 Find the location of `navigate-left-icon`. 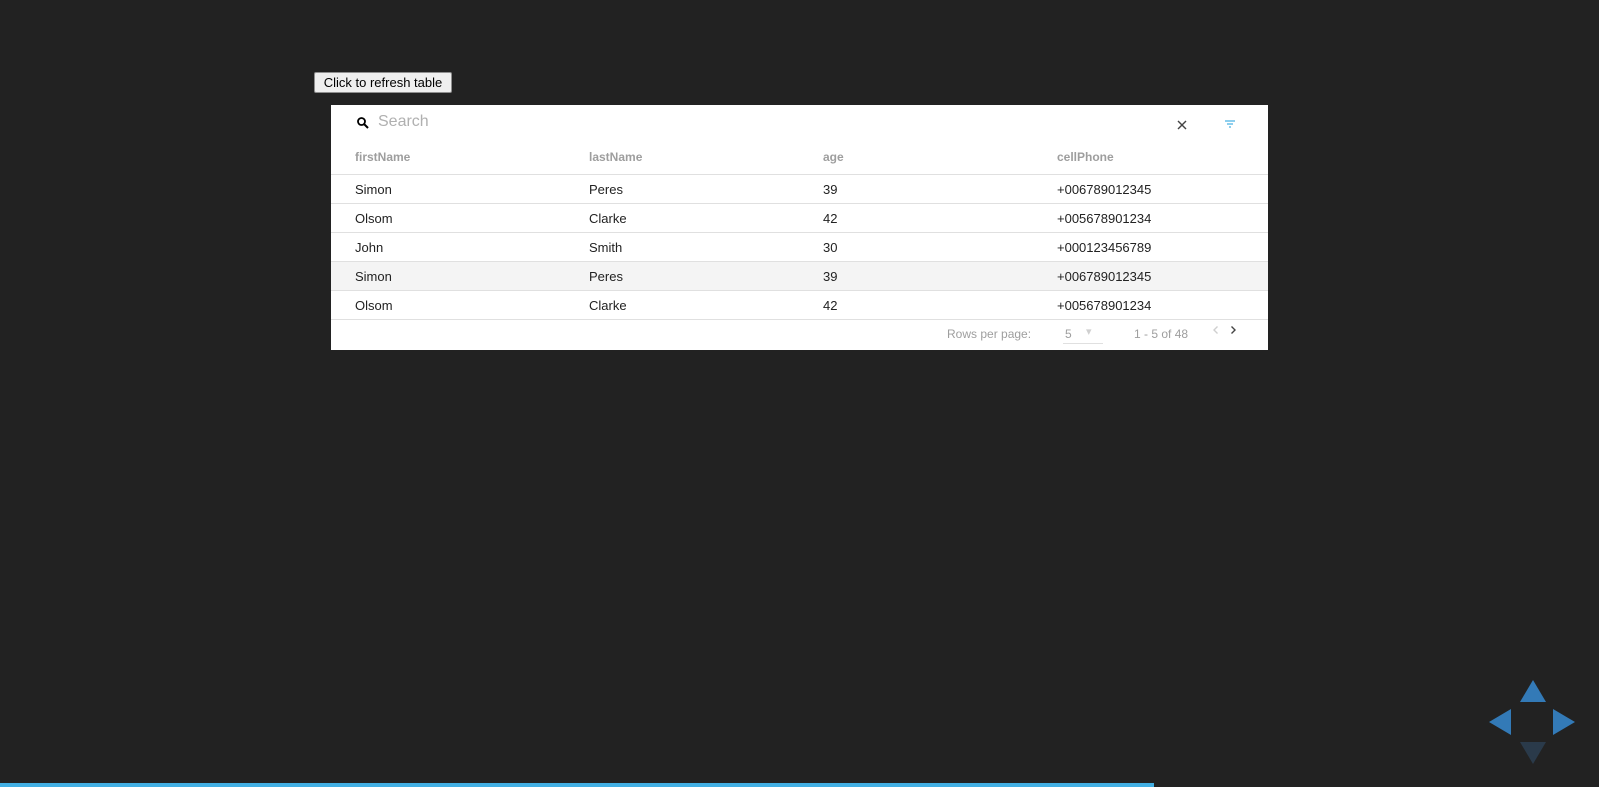

navigate-left-icon is located at coordinates (1500, 722).